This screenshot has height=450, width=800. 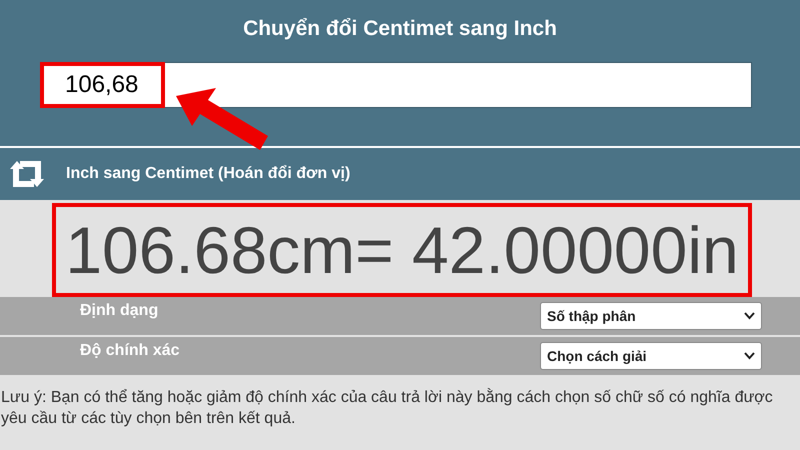 I want to click on dropdown: Số thập phân, so click(x=651, y=316).